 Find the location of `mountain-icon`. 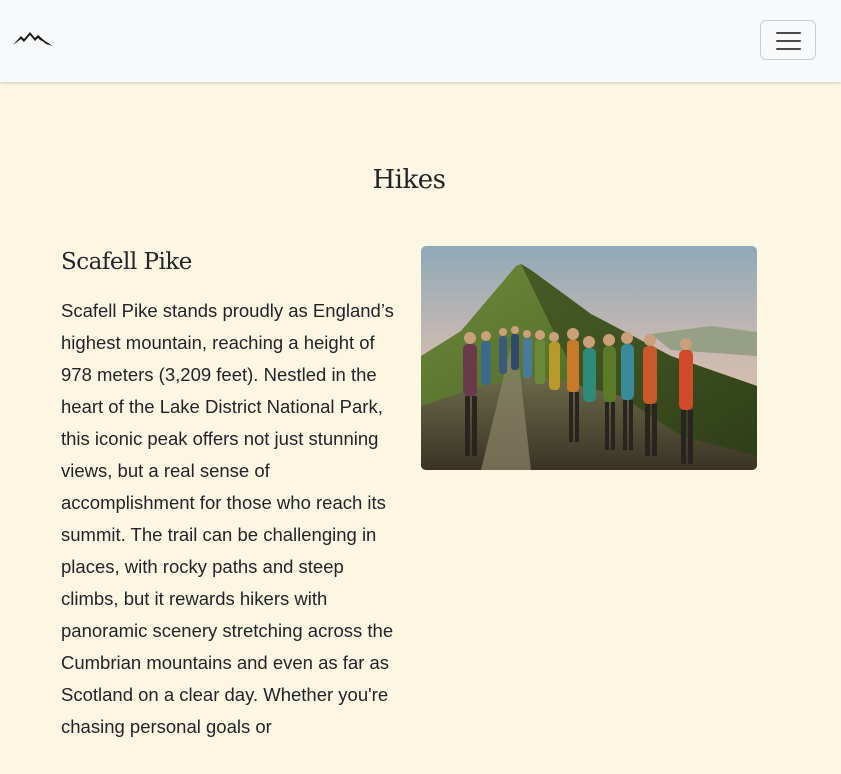

mountain-icon is located at coordinates (33, 39).